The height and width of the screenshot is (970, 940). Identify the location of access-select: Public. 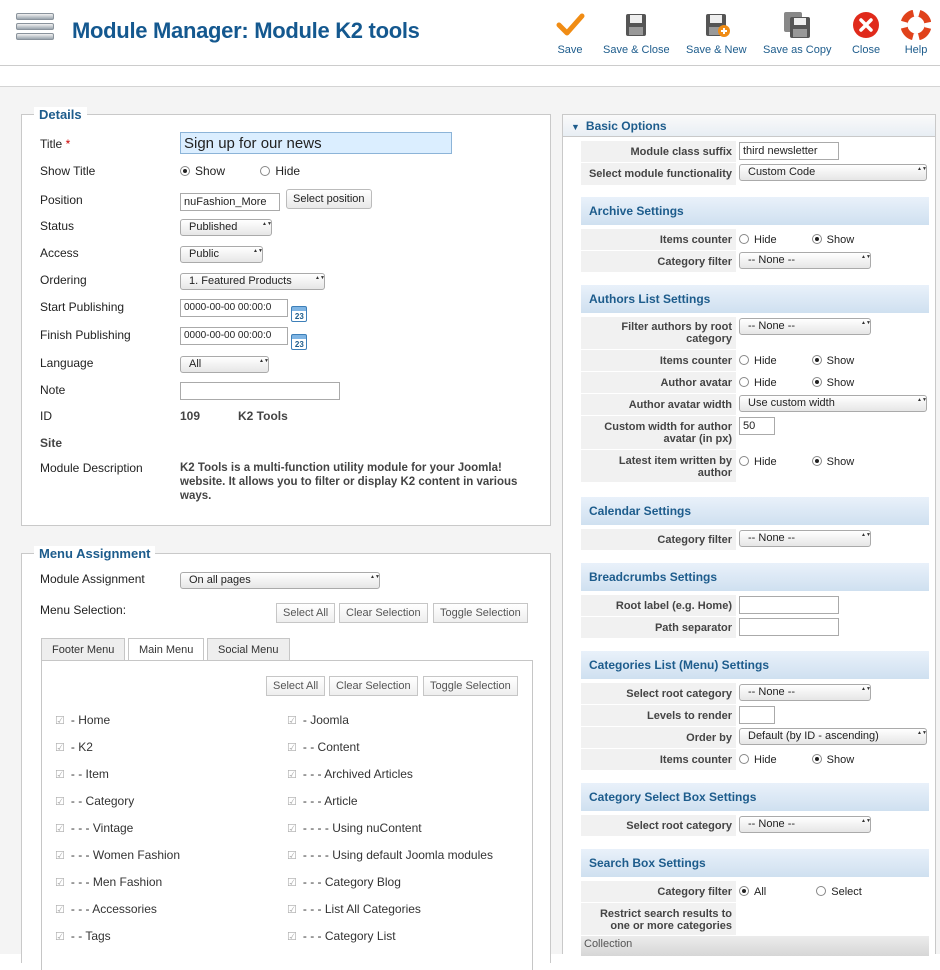
(221, 254).